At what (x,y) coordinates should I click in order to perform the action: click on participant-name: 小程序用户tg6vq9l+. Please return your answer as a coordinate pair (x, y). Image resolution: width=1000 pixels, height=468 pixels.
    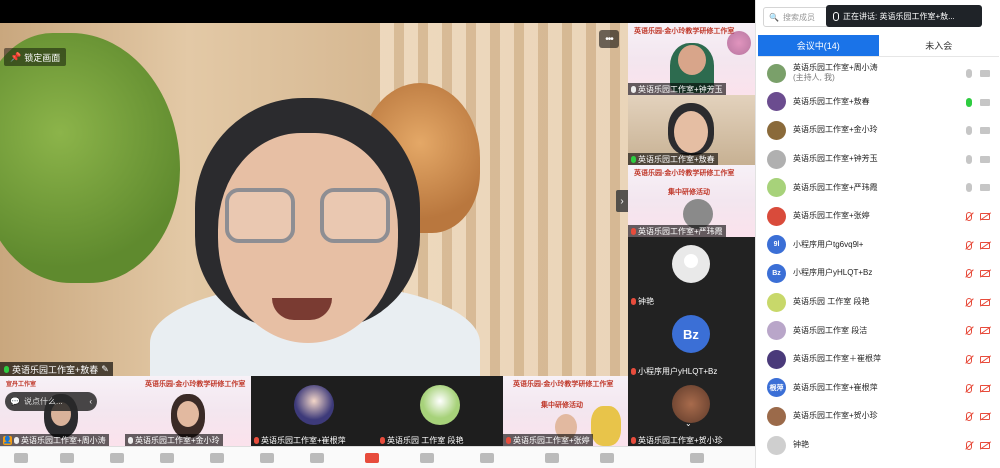
    Looking at the image, I should click on (828, 244).